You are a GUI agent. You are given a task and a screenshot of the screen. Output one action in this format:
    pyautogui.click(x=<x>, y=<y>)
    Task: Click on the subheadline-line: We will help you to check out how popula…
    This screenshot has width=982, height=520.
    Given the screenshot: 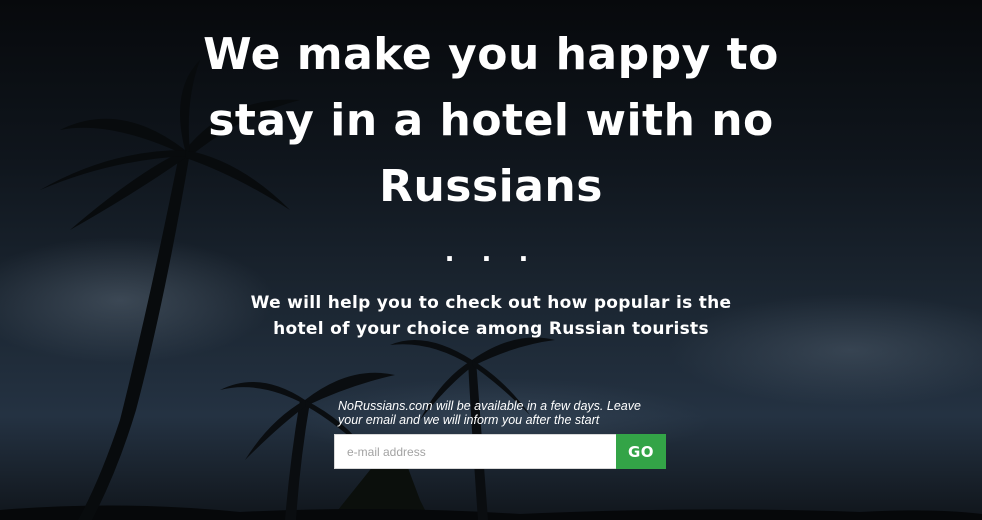 What is the action you would take?
    pyautogui.click(x=491, y=303)
    